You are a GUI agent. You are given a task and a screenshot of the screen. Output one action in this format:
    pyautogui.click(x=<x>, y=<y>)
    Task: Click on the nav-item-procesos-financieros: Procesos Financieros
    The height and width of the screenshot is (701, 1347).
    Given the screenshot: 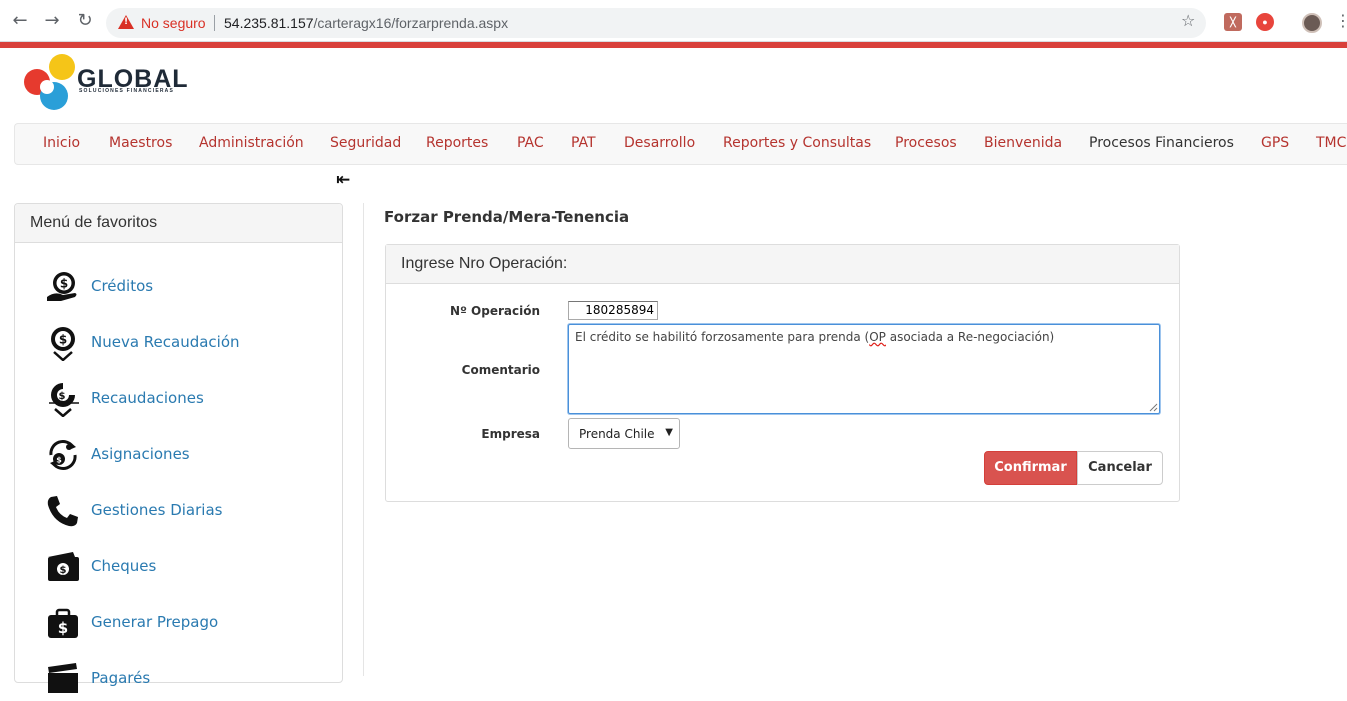 What is the action you would take?
    pyautogui.click(x=1161, y=143)
    